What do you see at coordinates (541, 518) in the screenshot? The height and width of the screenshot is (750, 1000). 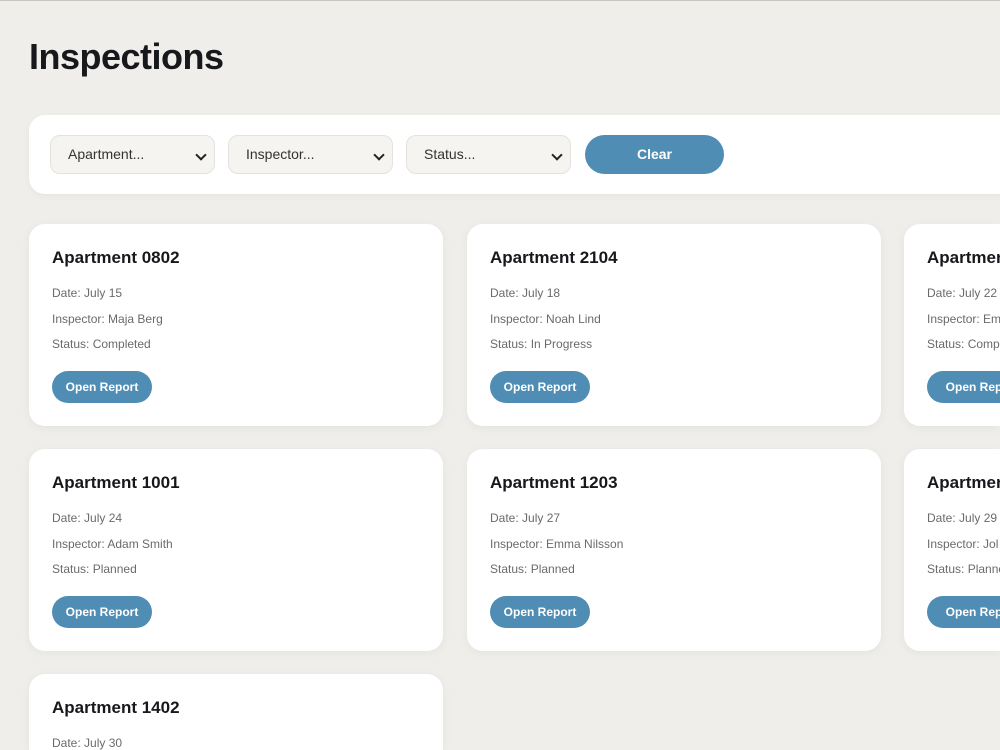 I see `date-value: July 27` at bounding box center [541, 518].